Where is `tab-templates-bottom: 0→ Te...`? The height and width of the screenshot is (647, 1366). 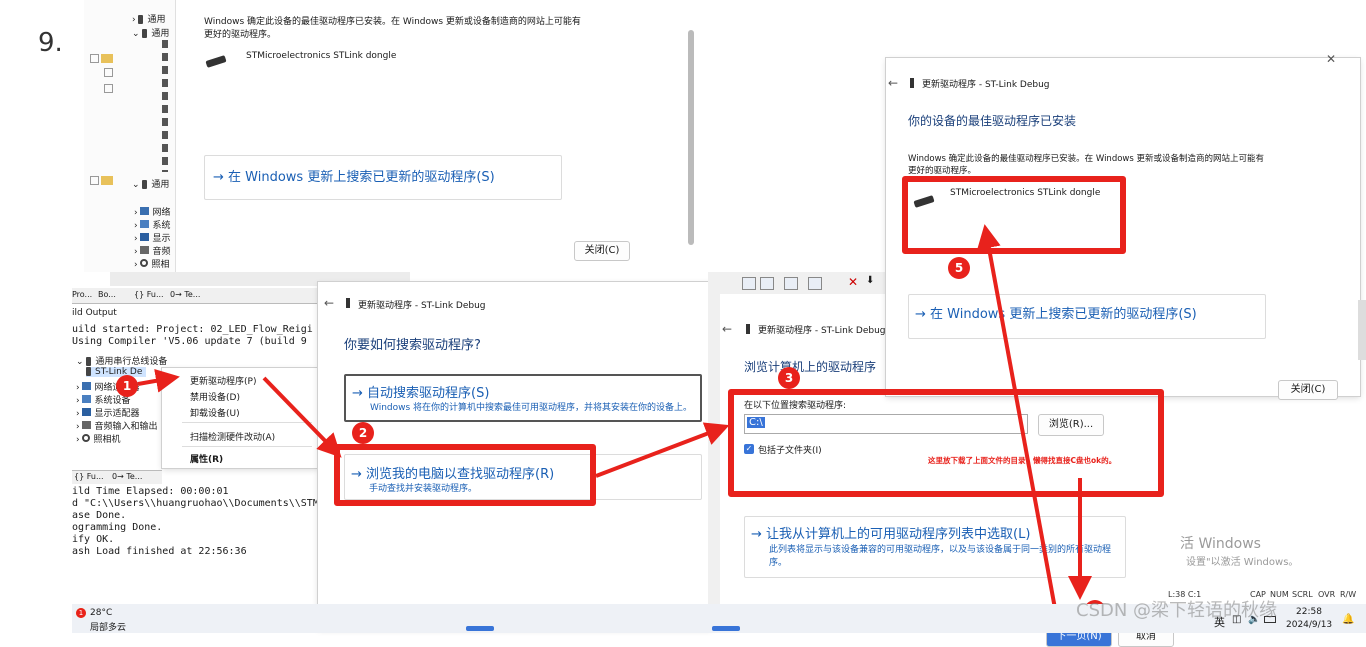 tab-templates-bottom: 0→ Te... is located at coordinates (127, 476).